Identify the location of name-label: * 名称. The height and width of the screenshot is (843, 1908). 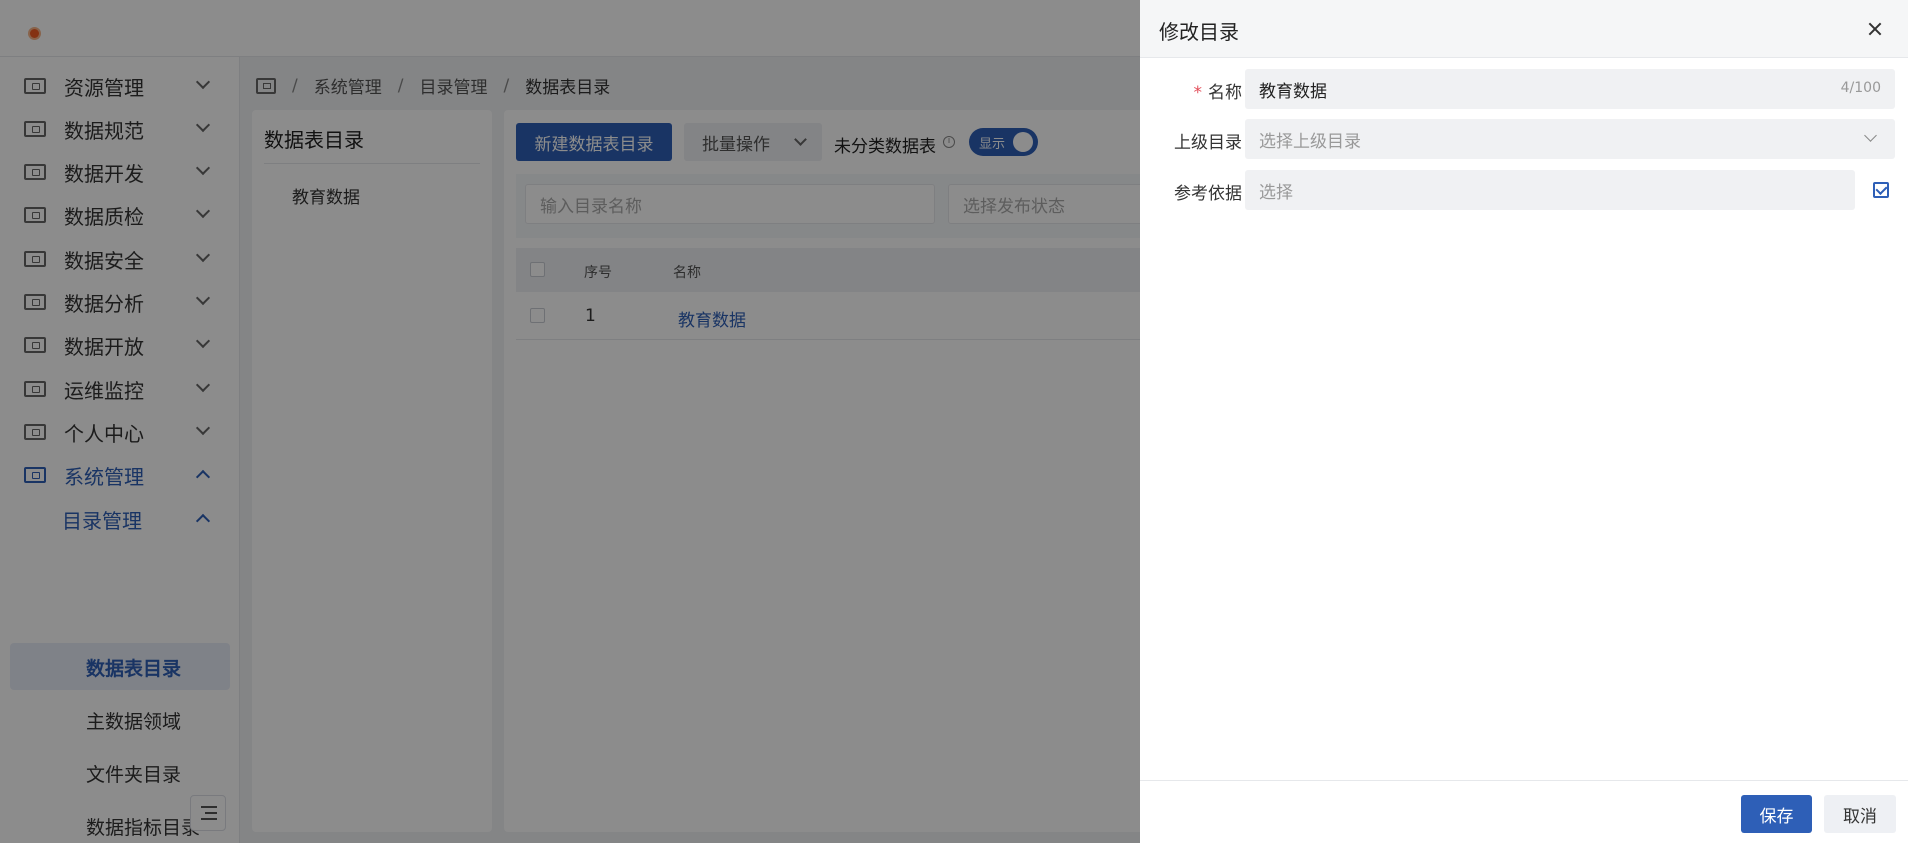
(1218, 90).